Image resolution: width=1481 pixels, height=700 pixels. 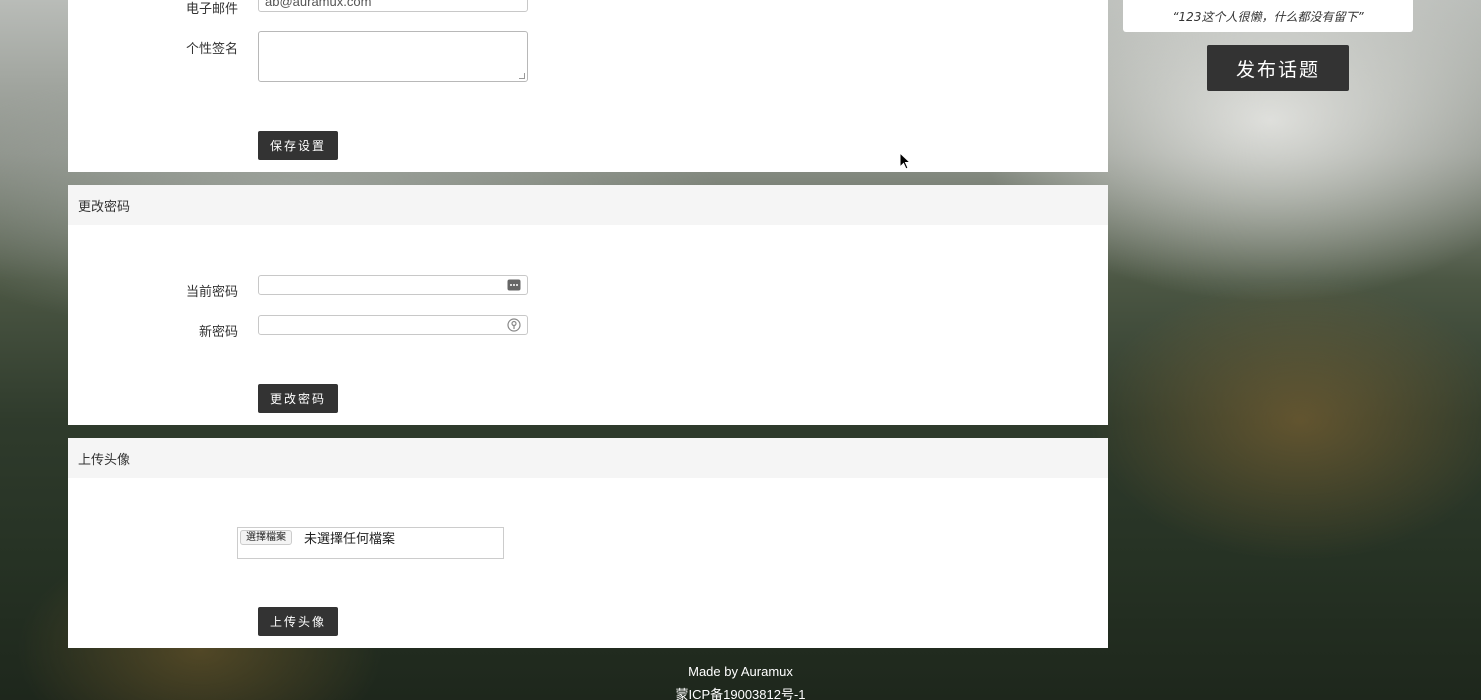 What do you see at coordinates (218, 332) in the screenshot?
I see `new-password-label: 新密码` at bounding box center [218, 332].